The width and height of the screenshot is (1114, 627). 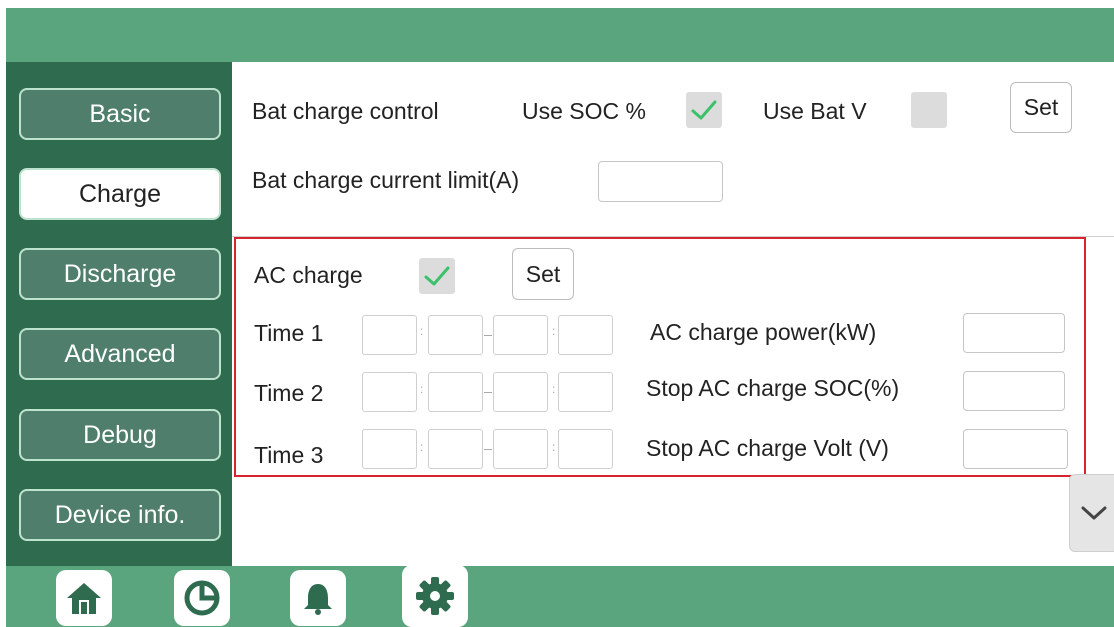 I want to click on time-1-end-hour, so click(x=520, y=335).